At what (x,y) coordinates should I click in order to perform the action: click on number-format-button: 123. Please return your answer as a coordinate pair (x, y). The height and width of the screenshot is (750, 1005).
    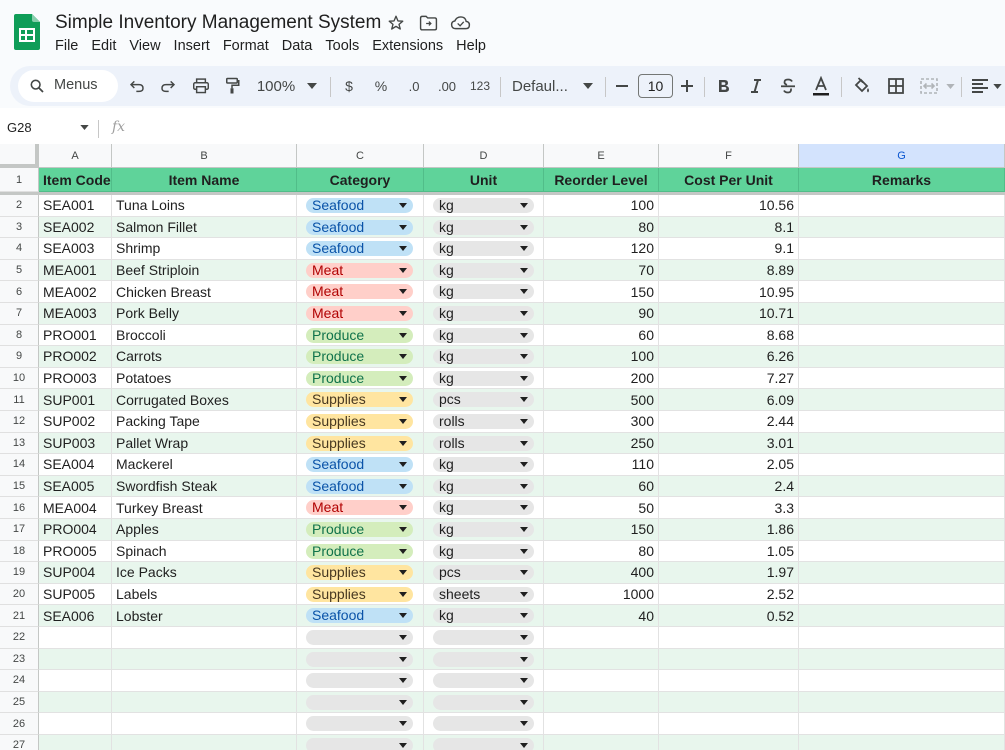
    Looking at the image, I should click on (480, 86).